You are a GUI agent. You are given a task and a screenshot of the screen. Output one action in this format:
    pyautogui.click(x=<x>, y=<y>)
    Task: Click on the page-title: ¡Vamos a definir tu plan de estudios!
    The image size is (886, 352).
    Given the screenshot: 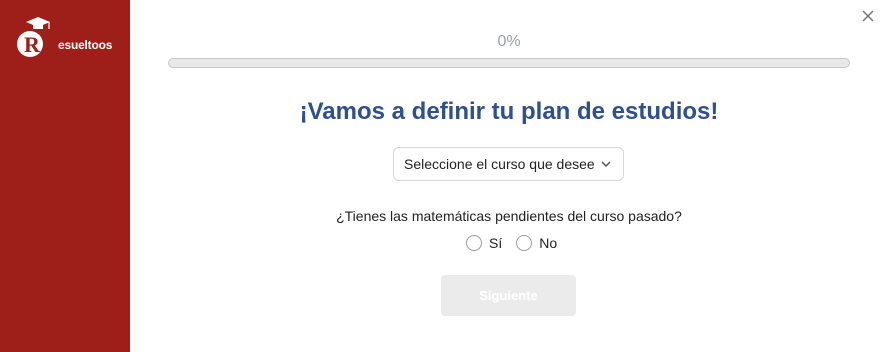 What is the action you would take?
    pyautogui.click(x=509, y=111)
    